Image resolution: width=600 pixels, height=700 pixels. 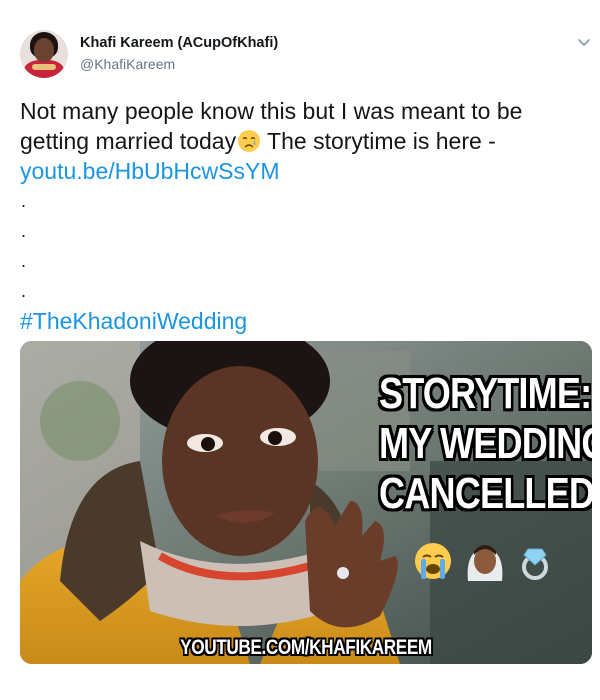 I want to click on youtube-link: youtu.be/HbUbHcwSsYM, so click(x=300, y=171).